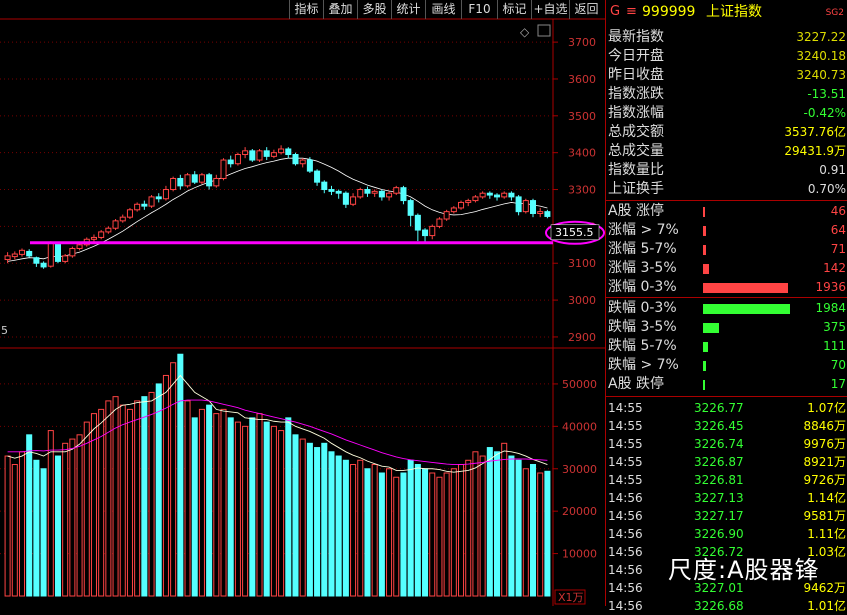 The height and width of the screenshot is (615, 847). What do you see at coordinates (643, 230) in the screenshot?
I see `breadth-label: 涨幅 > 7%` at bounding box center [643, 230].